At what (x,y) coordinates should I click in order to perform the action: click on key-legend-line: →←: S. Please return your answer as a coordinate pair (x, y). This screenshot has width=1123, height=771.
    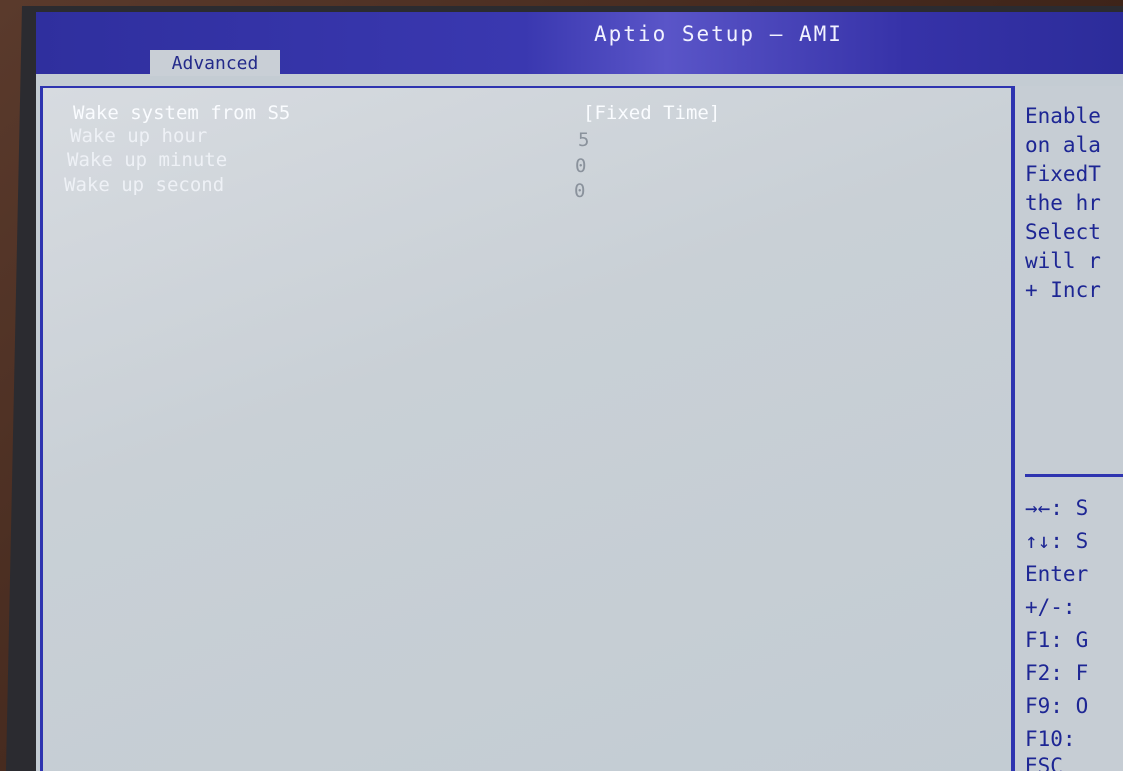
    Looking at the image, I should click on (1057, 508).